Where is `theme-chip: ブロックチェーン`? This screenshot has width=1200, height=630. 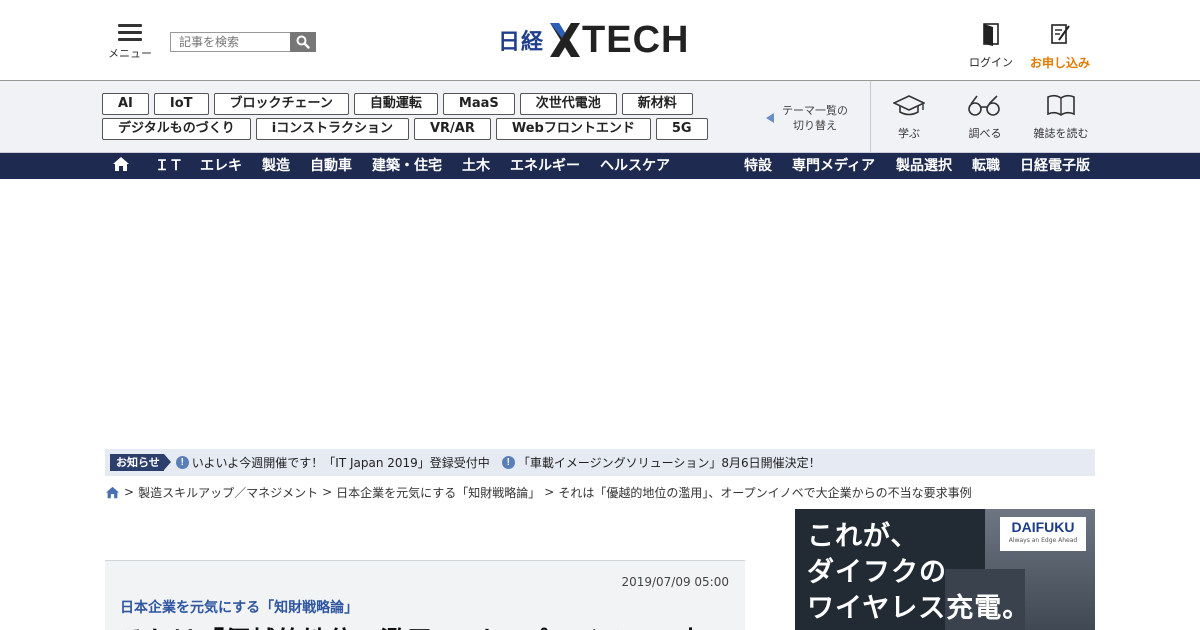
theme-chip: ブロックチェーン is located at coordinates (281, 104).